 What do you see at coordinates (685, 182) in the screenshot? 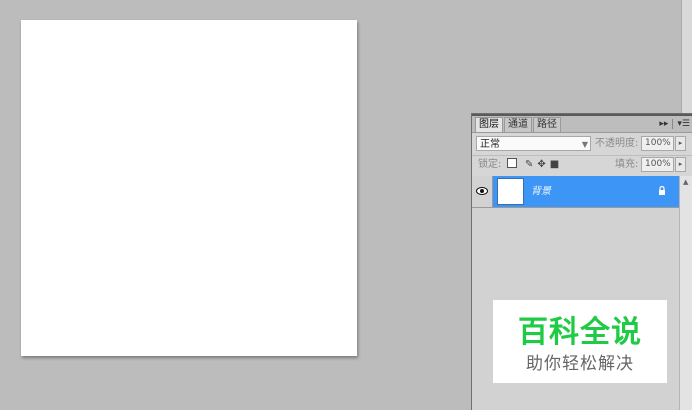
I see `scroll-up-icon: ▲` at bounding box center [685, 182].